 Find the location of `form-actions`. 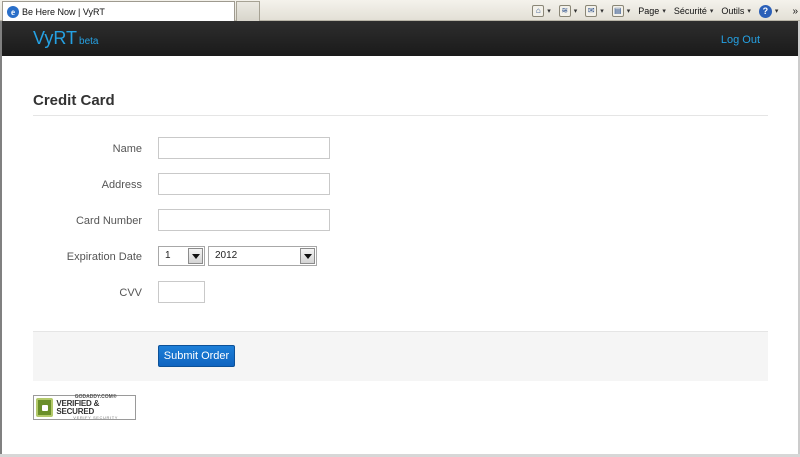

form-actions is located at coordinates (400, 356).